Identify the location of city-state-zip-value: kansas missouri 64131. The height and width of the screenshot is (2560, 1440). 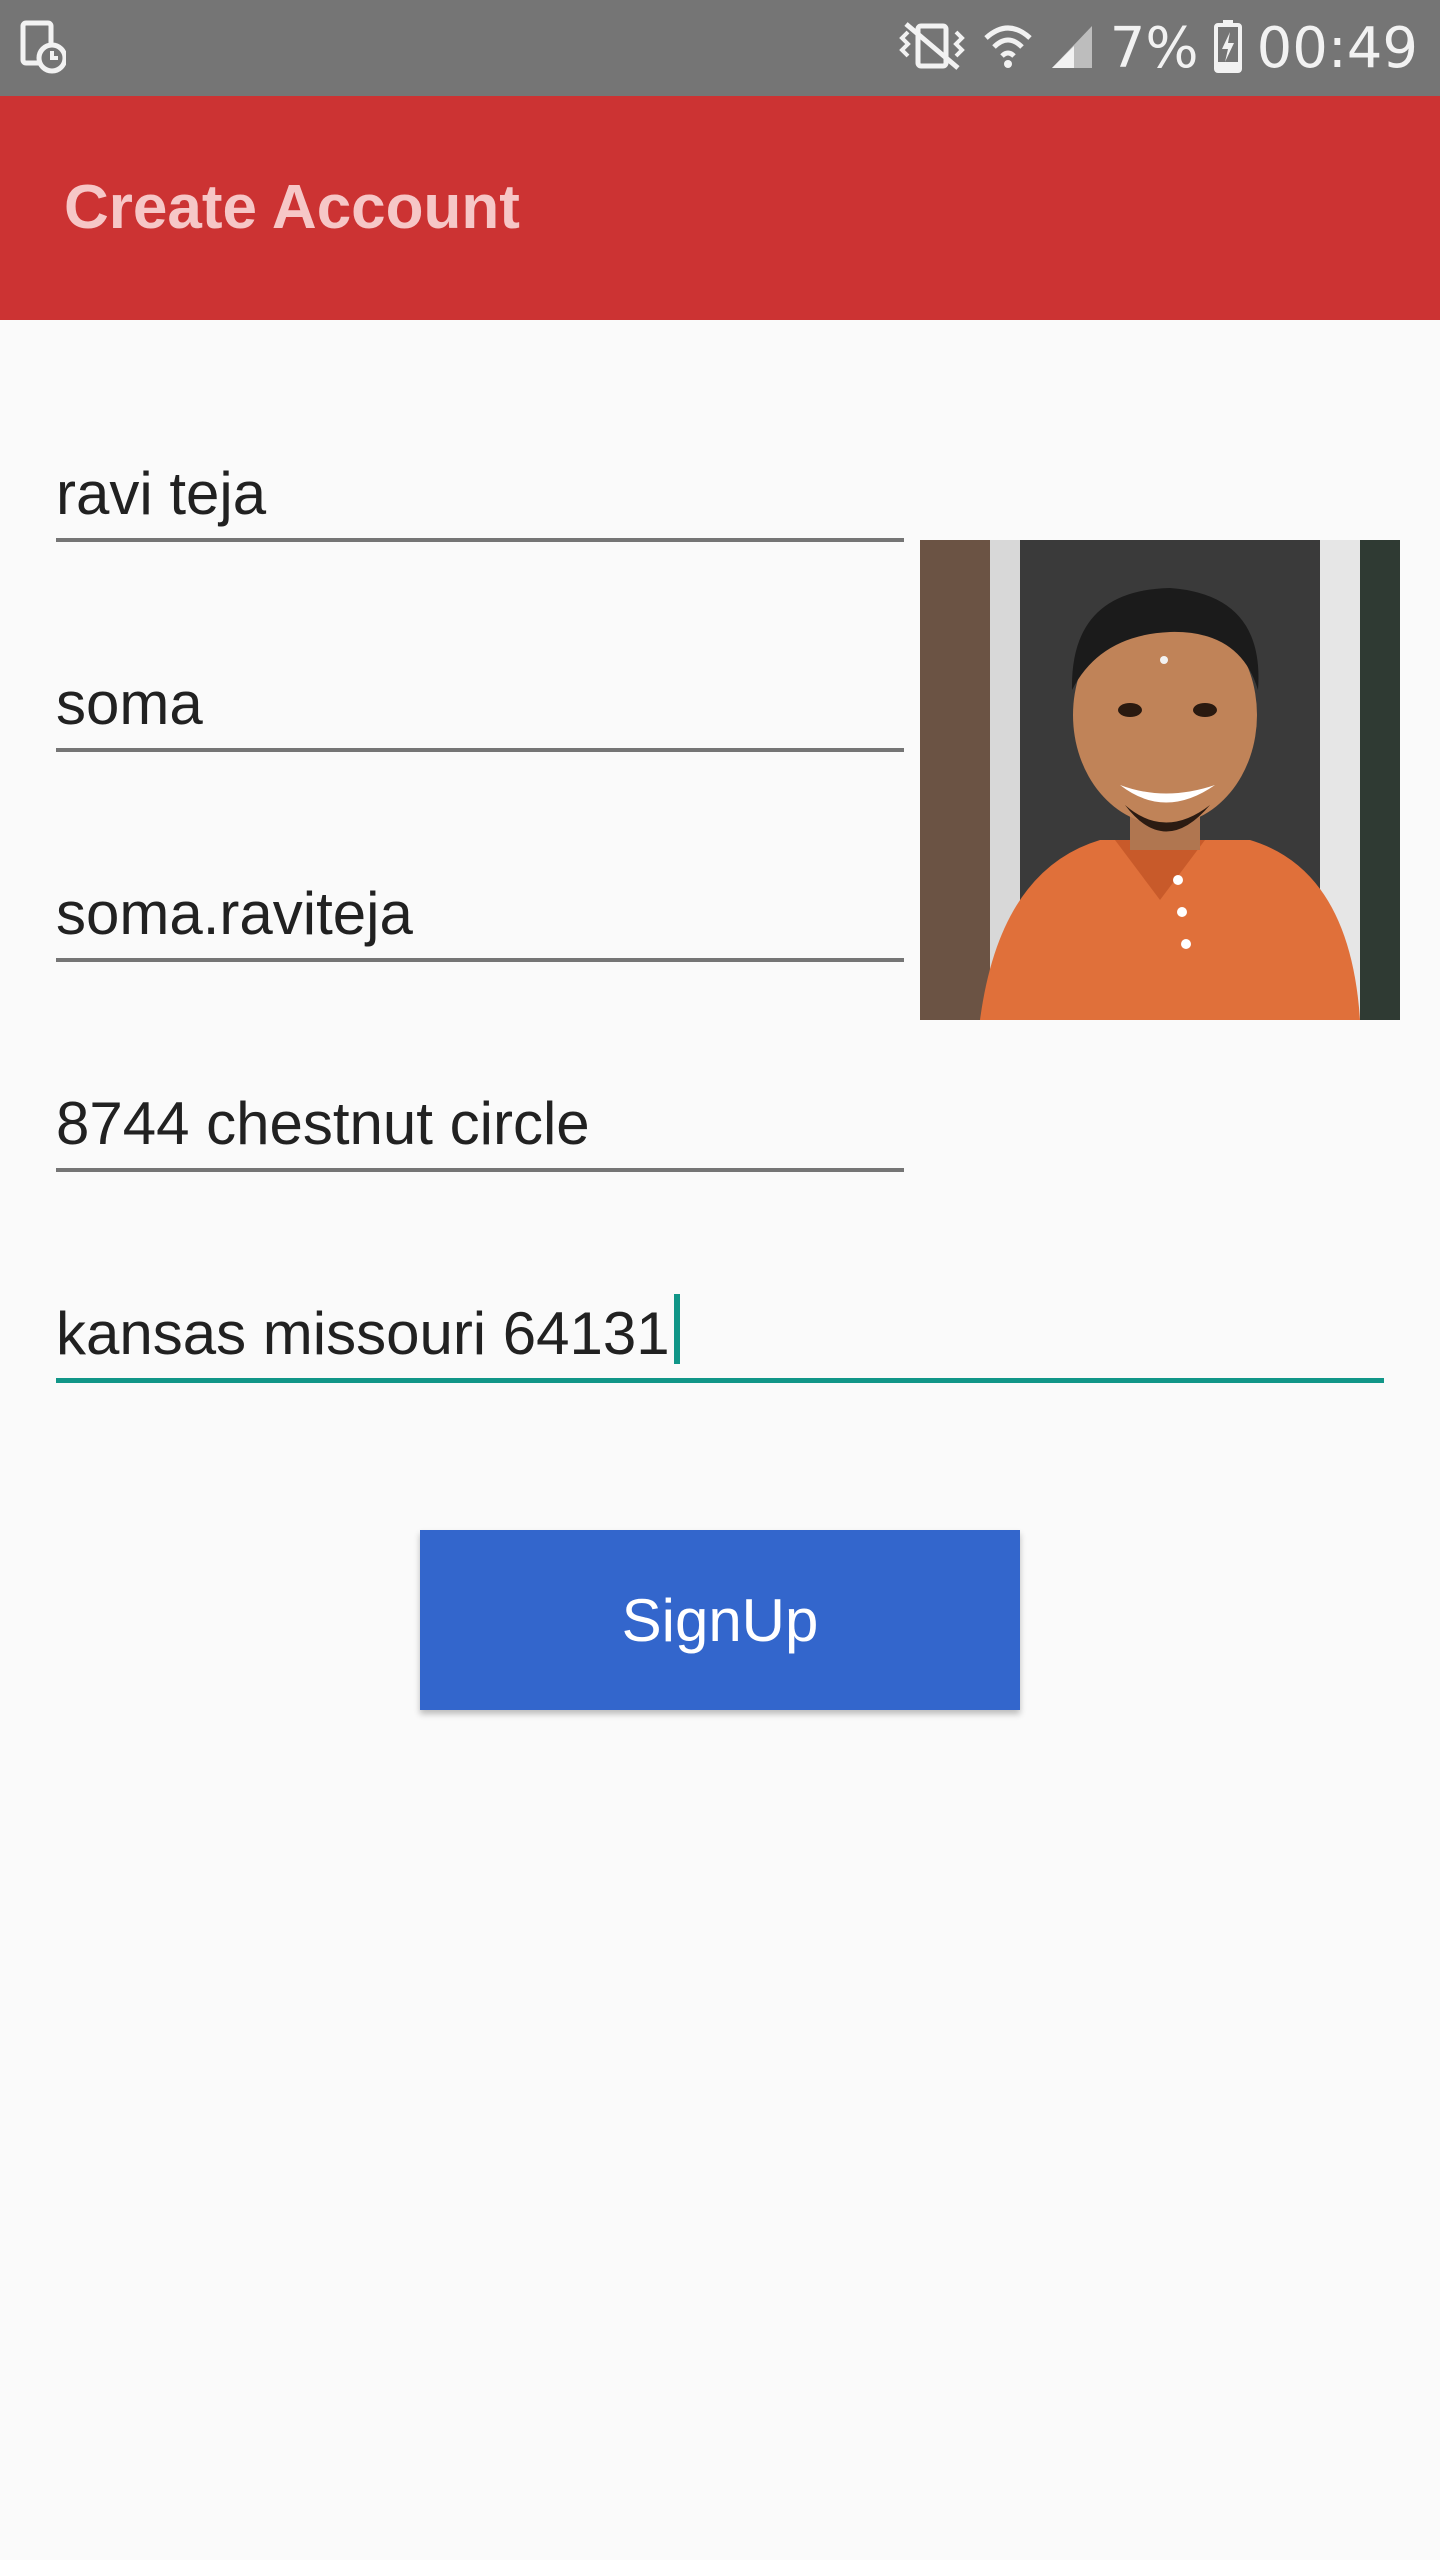
(368, 1331).